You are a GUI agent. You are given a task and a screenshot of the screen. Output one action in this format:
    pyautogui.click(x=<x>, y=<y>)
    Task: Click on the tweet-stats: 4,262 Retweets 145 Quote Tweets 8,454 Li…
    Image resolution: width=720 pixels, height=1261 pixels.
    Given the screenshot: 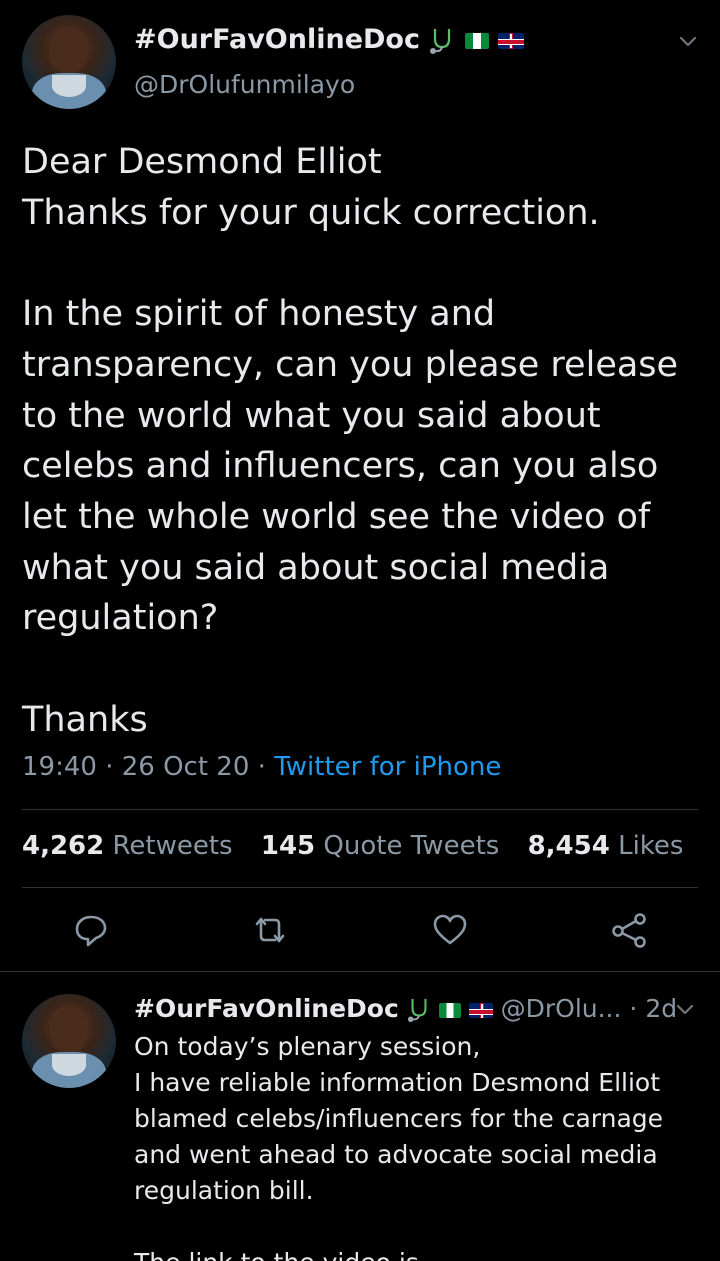 What is the action you would take?
    pyautogui.click(x=362, y=846)
    